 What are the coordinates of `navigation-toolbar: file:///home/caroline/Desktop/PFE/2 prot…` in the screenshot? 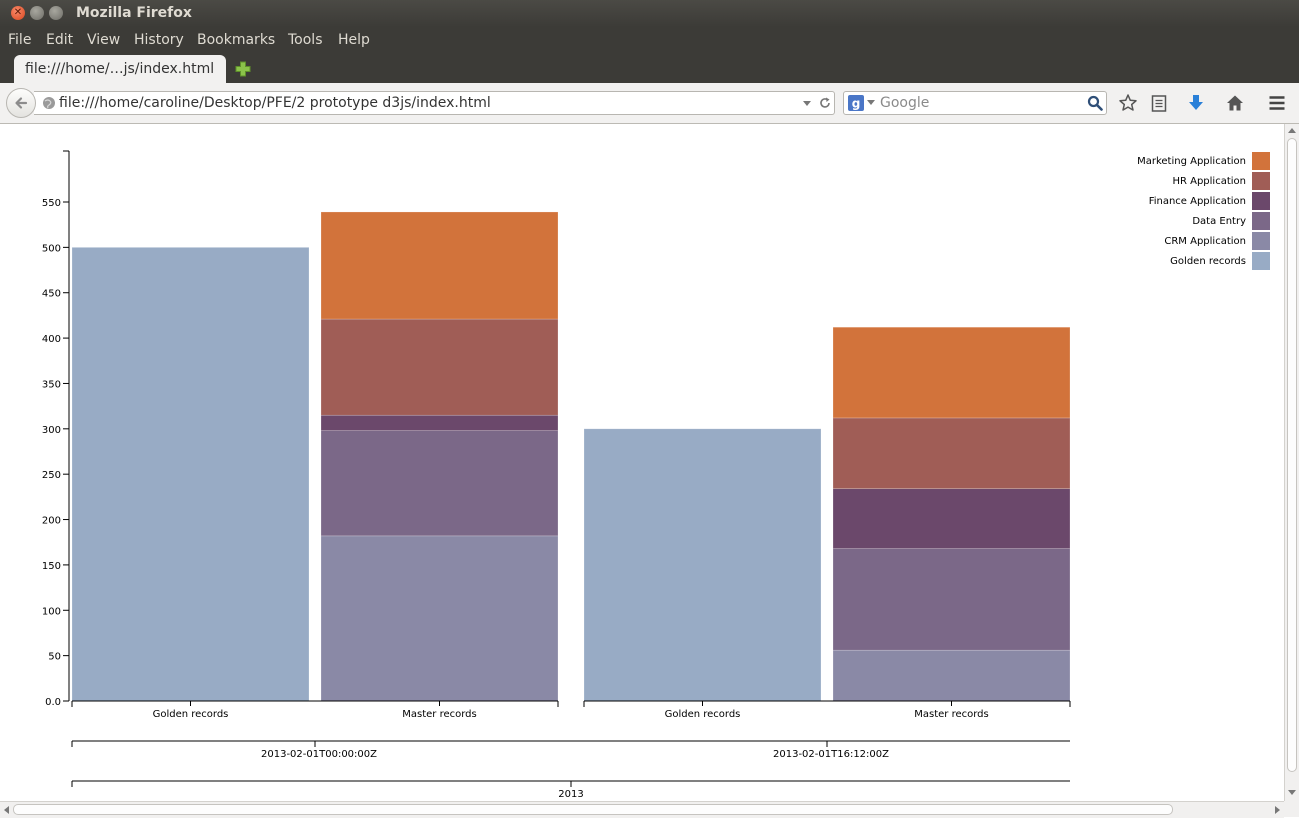 It's located at (649, 103).